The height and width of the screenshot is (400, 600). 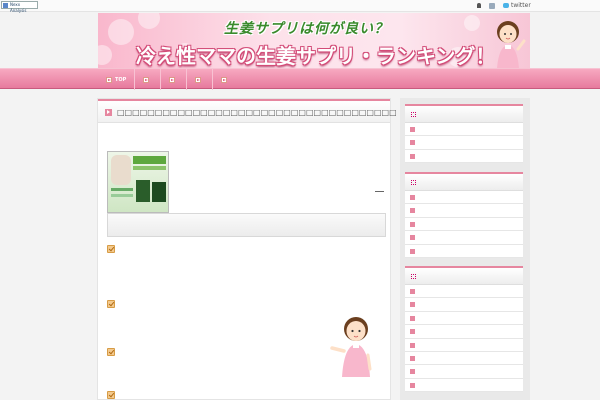 What do you see at coordinates (316, 56) in the screenshot?
I see `banner-title: 冷え性ママの生姜サプリ・ランキング！` at bounding box center [316, 56].